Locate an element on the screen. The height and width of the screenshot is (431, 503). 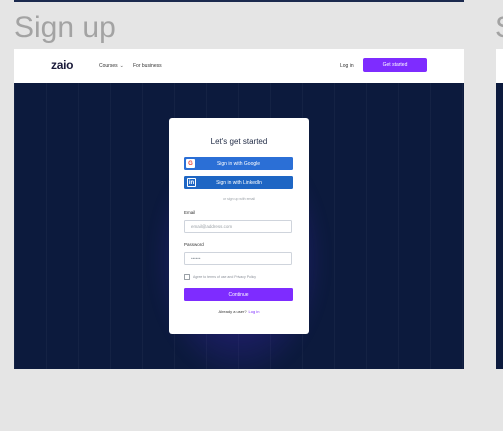
terms-label: Agree to terms of use and Privacy Policy is located at coordinates (225, 277).